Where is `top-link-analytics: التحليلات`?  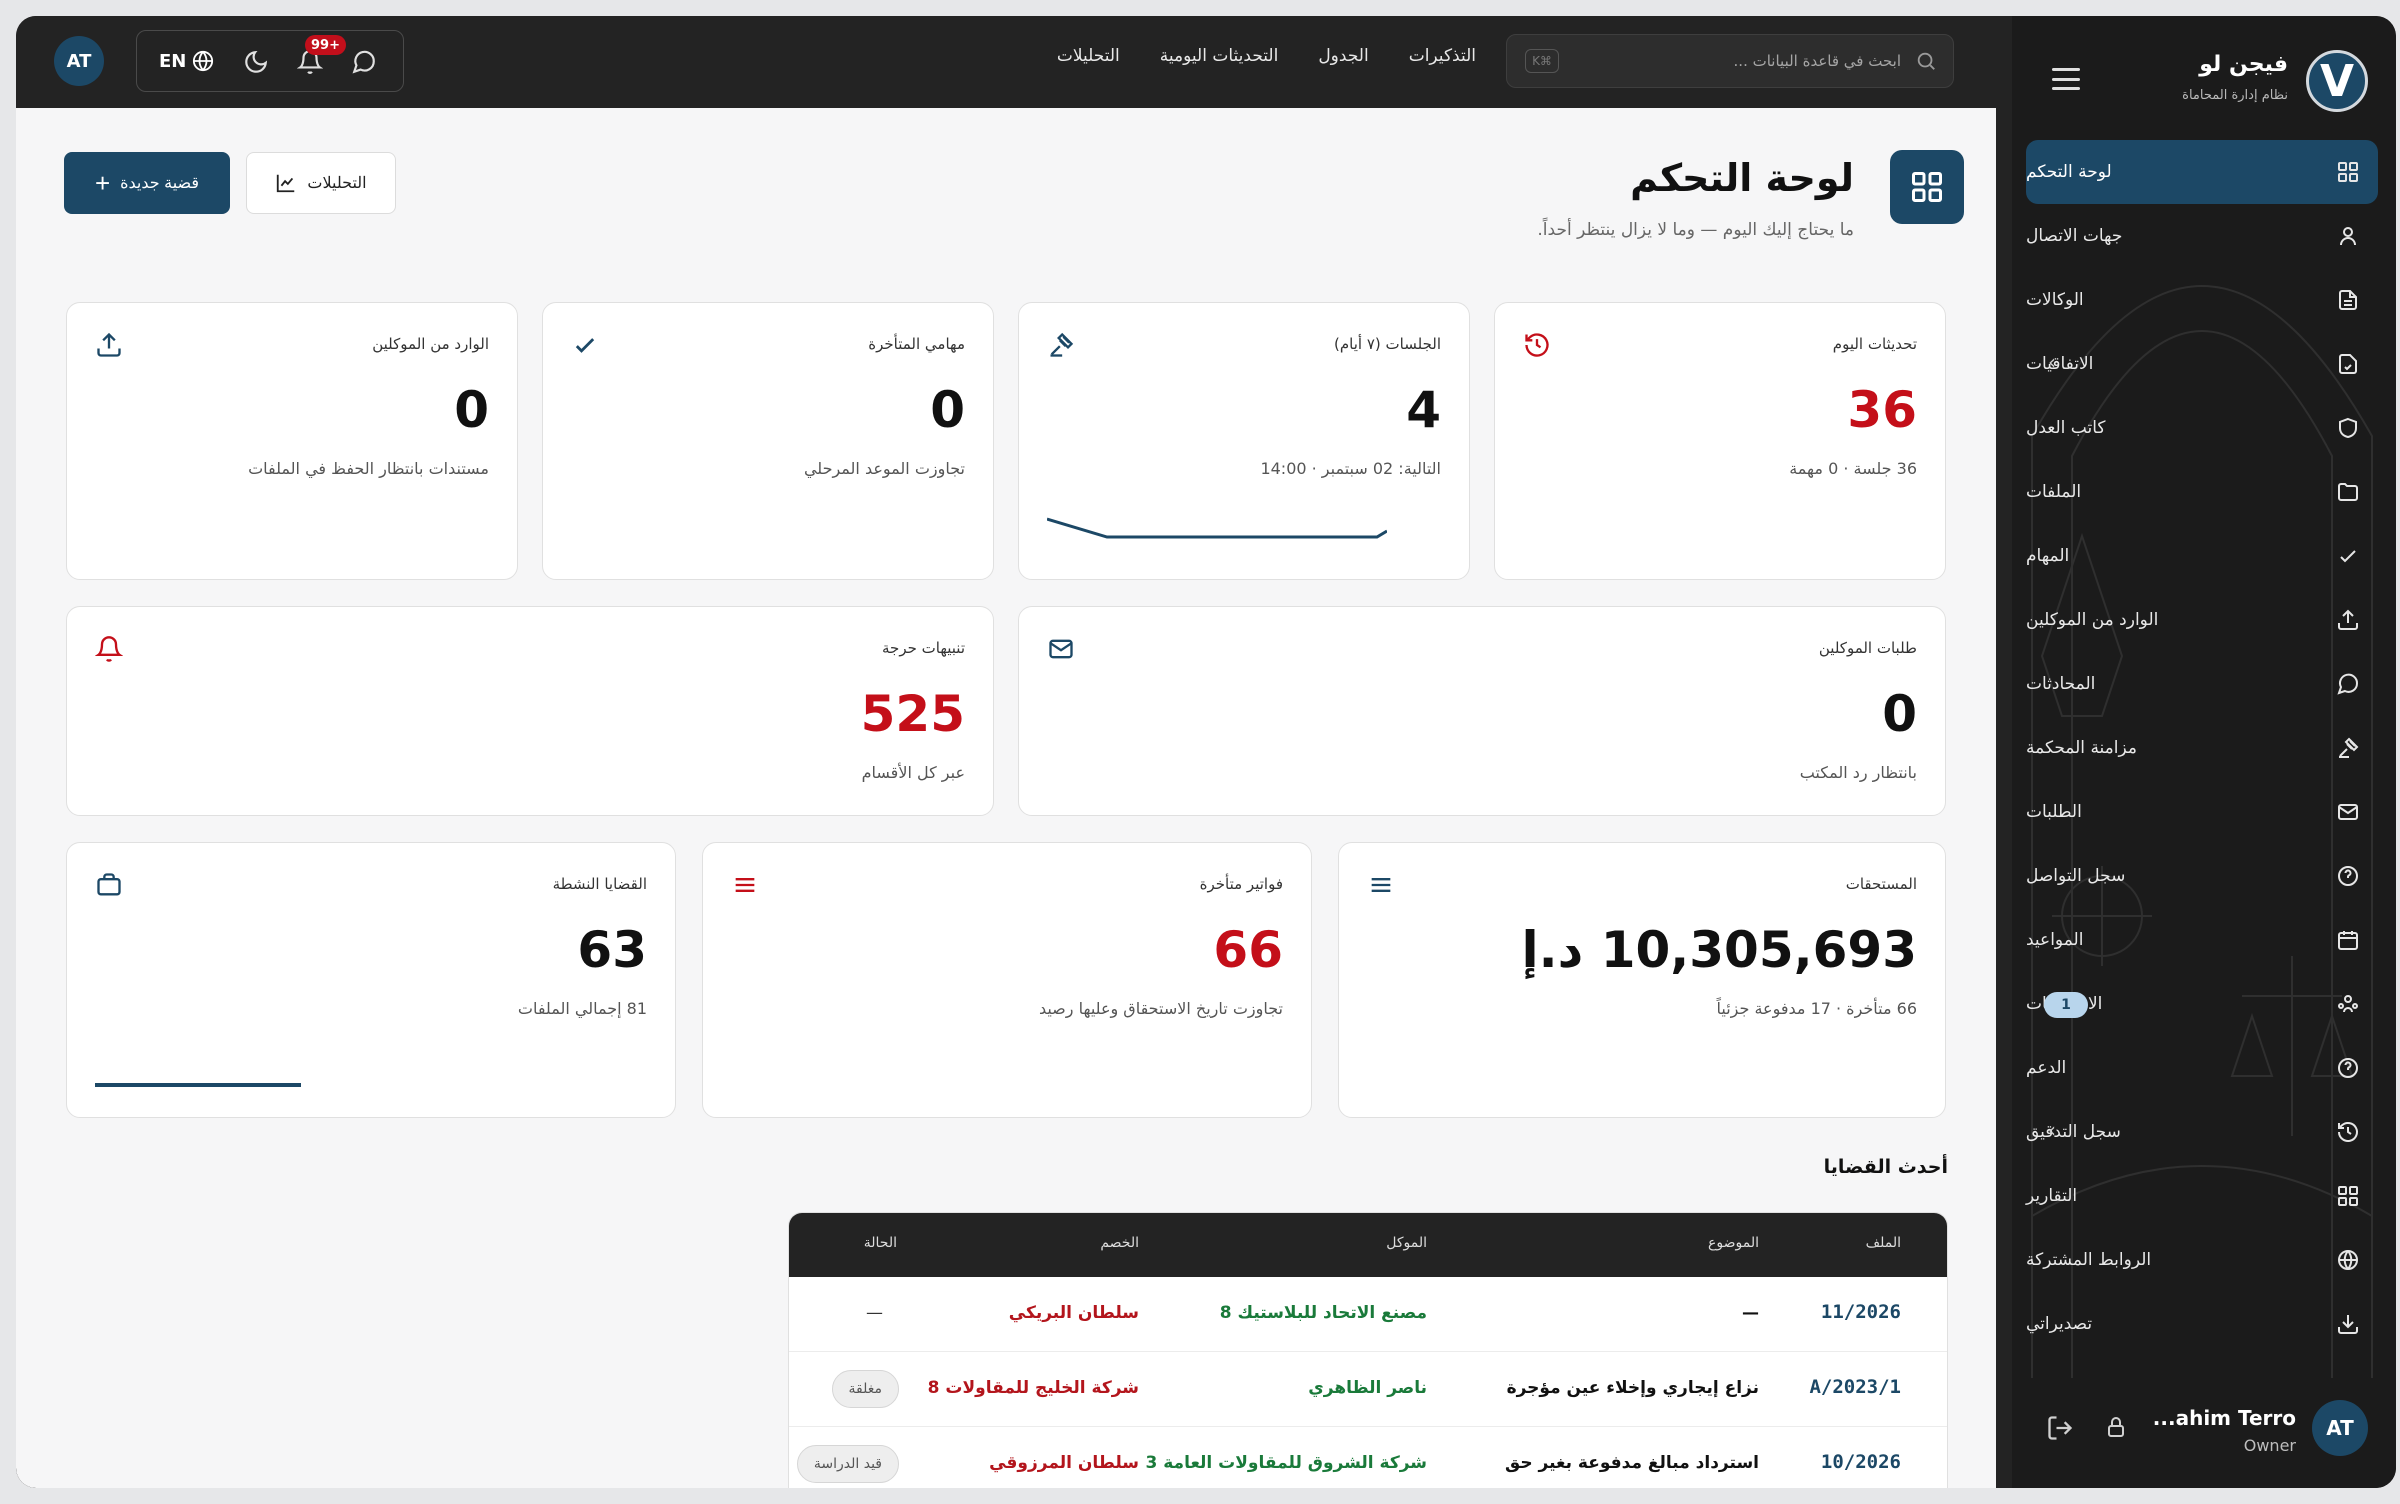
top-link-analytics: التحليلات is located at coordinates (1088, 56).